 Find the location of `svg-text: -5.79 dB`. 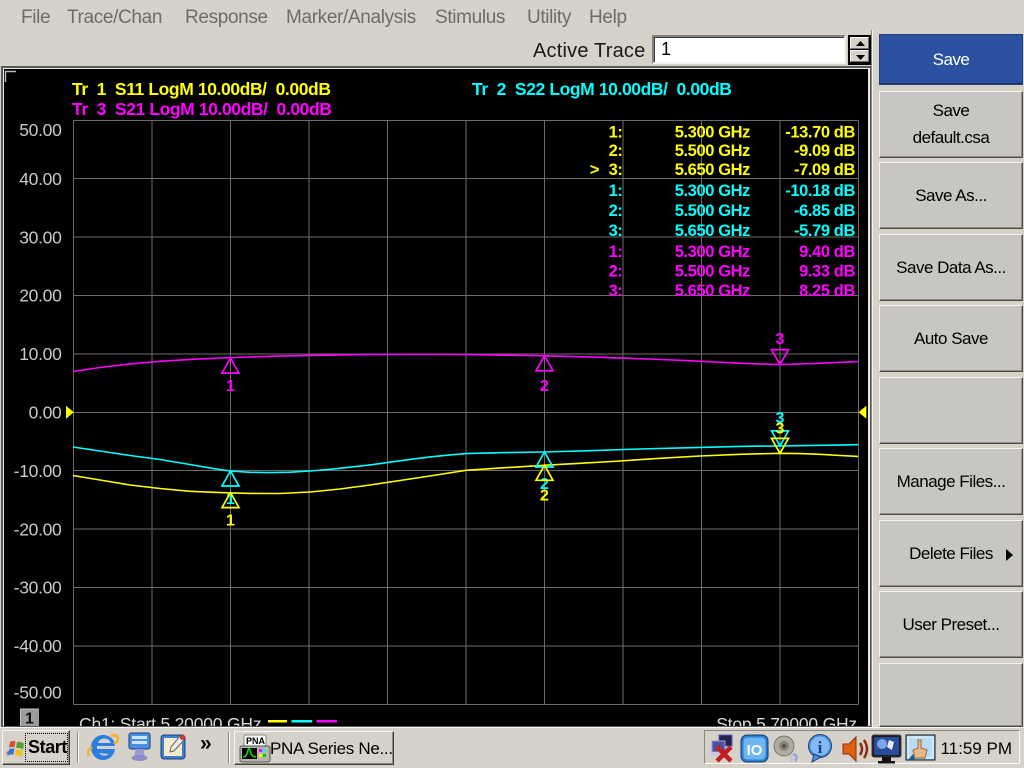

svg-text: -5.79 dB is located at coordinates (824, 231).